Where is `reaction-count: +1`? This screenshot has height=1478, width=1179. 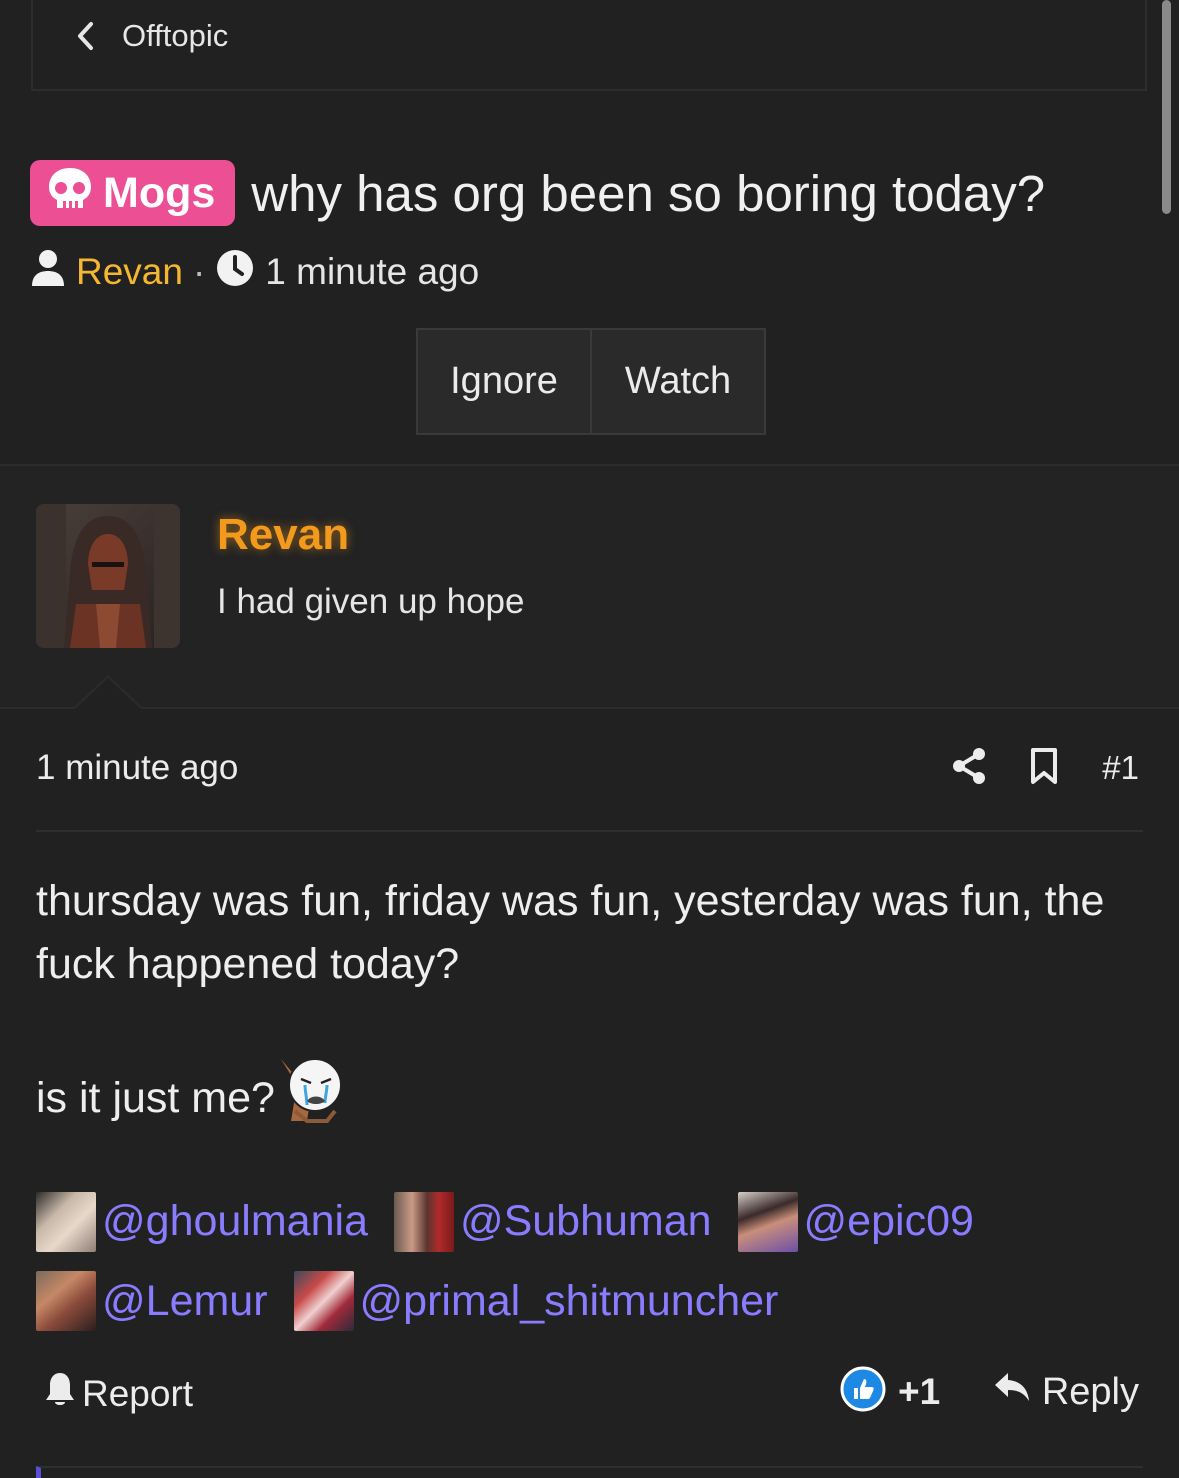 reaction-count: +1 is located at coordinates (919, 1391).